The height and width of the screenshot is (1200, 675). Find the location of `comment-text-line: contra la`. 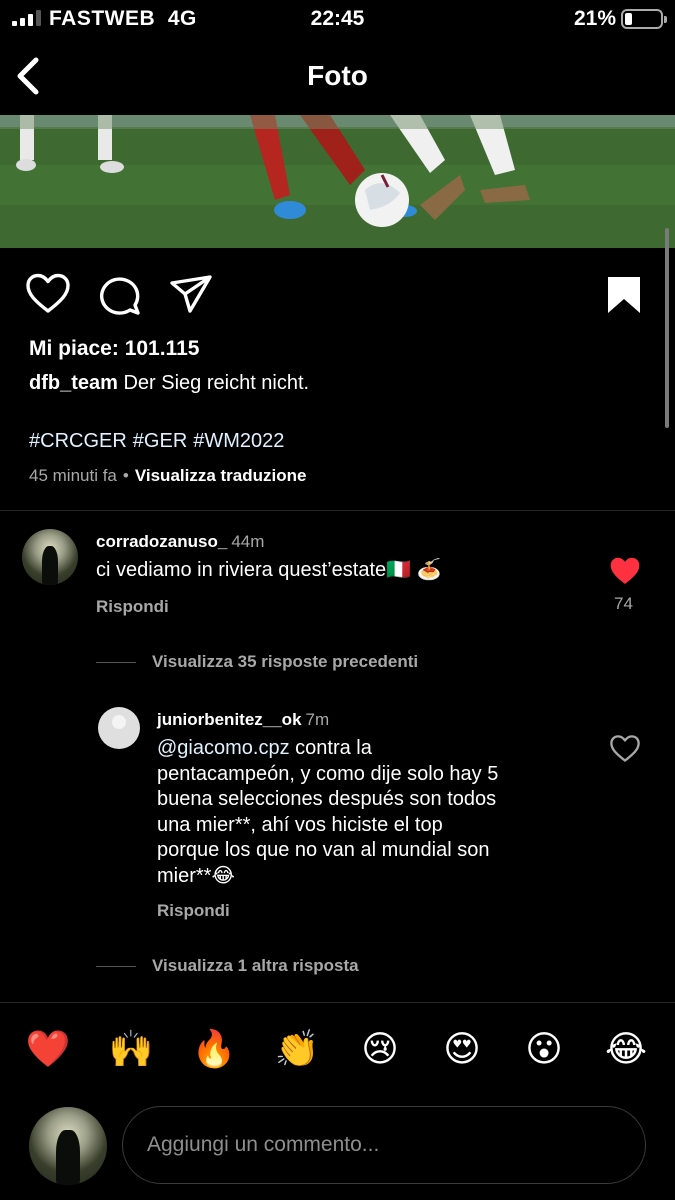

comment-text-line: contra la is located at coordinates (333, 748).